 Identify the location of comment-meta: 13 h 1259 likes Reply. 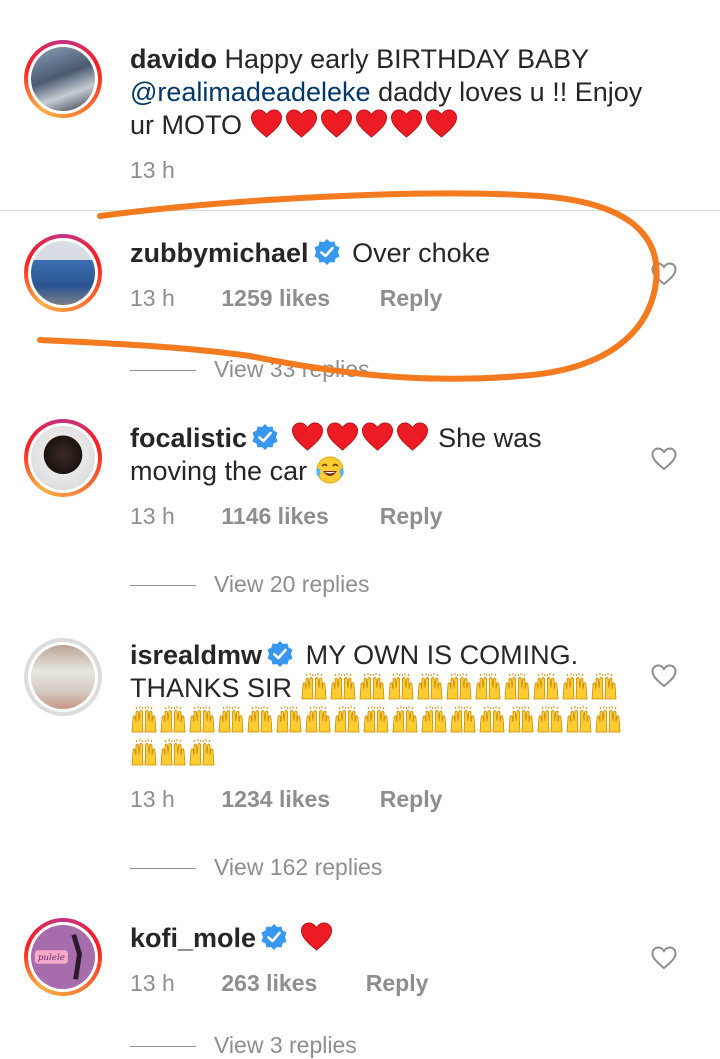
(286, 298).